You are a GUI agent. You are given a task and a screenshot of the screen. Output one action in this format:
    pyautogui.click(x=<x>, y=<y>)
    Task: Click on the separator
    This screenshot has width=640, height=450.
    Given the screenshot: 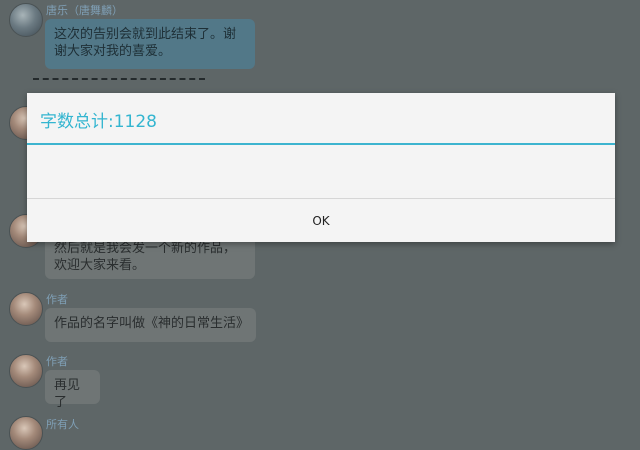 What is the action you would take?
    pyautogui.click(x=119, y=79)
    